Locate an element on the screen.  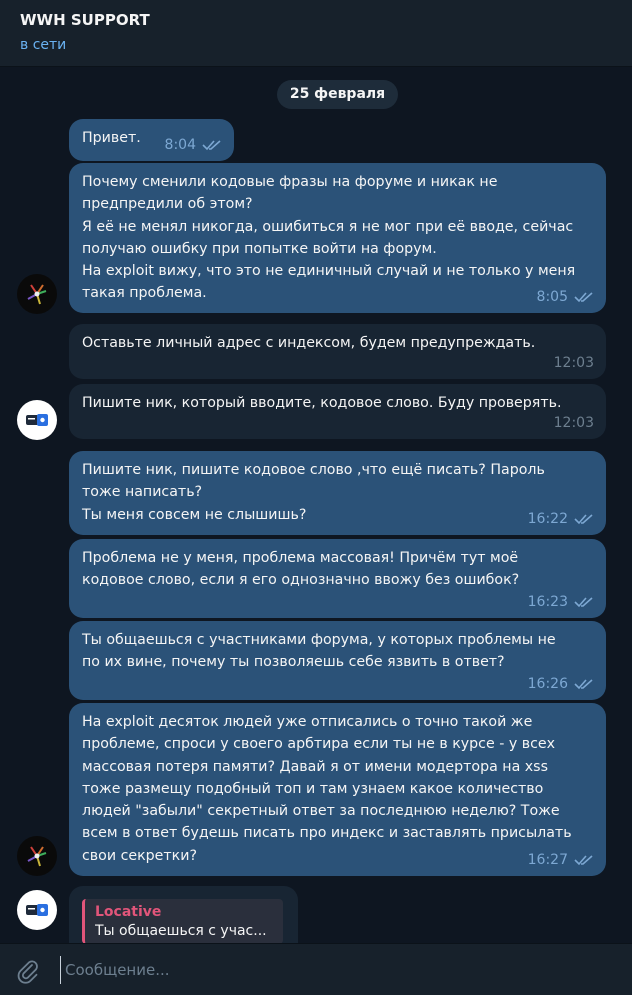
message-composer is located at coordinates (316, 969).